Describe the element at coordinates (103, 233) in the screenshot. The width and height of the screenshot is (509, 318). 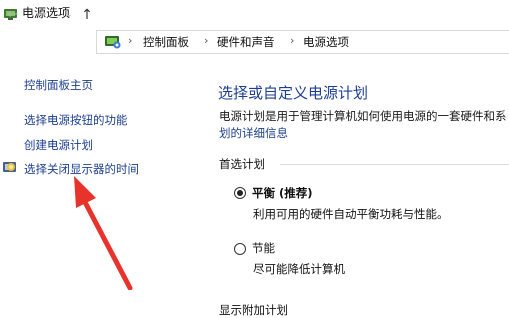
I see `annotation-arrow-icon` at that location.